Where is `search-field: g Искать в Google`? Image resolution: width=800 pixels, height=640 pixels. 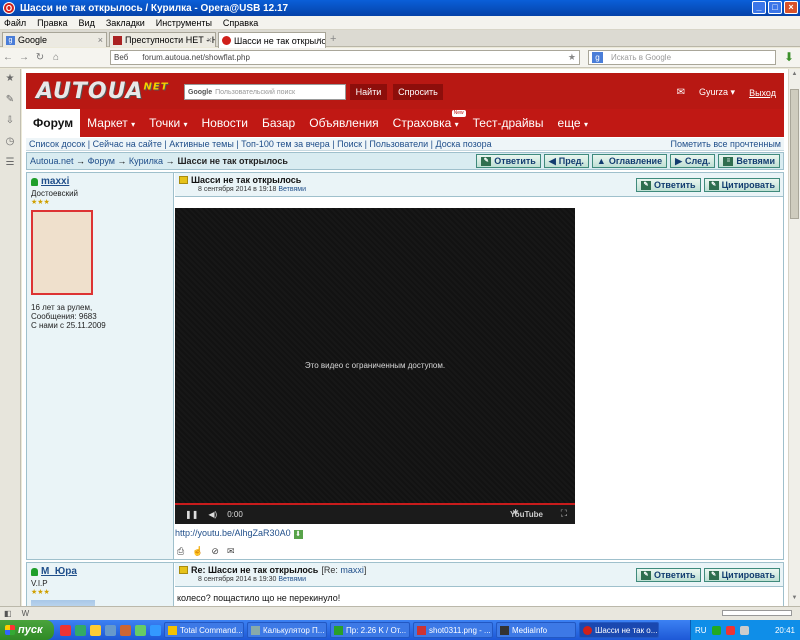
search-field: g Искать в Google is located at coordinates (682, 57).